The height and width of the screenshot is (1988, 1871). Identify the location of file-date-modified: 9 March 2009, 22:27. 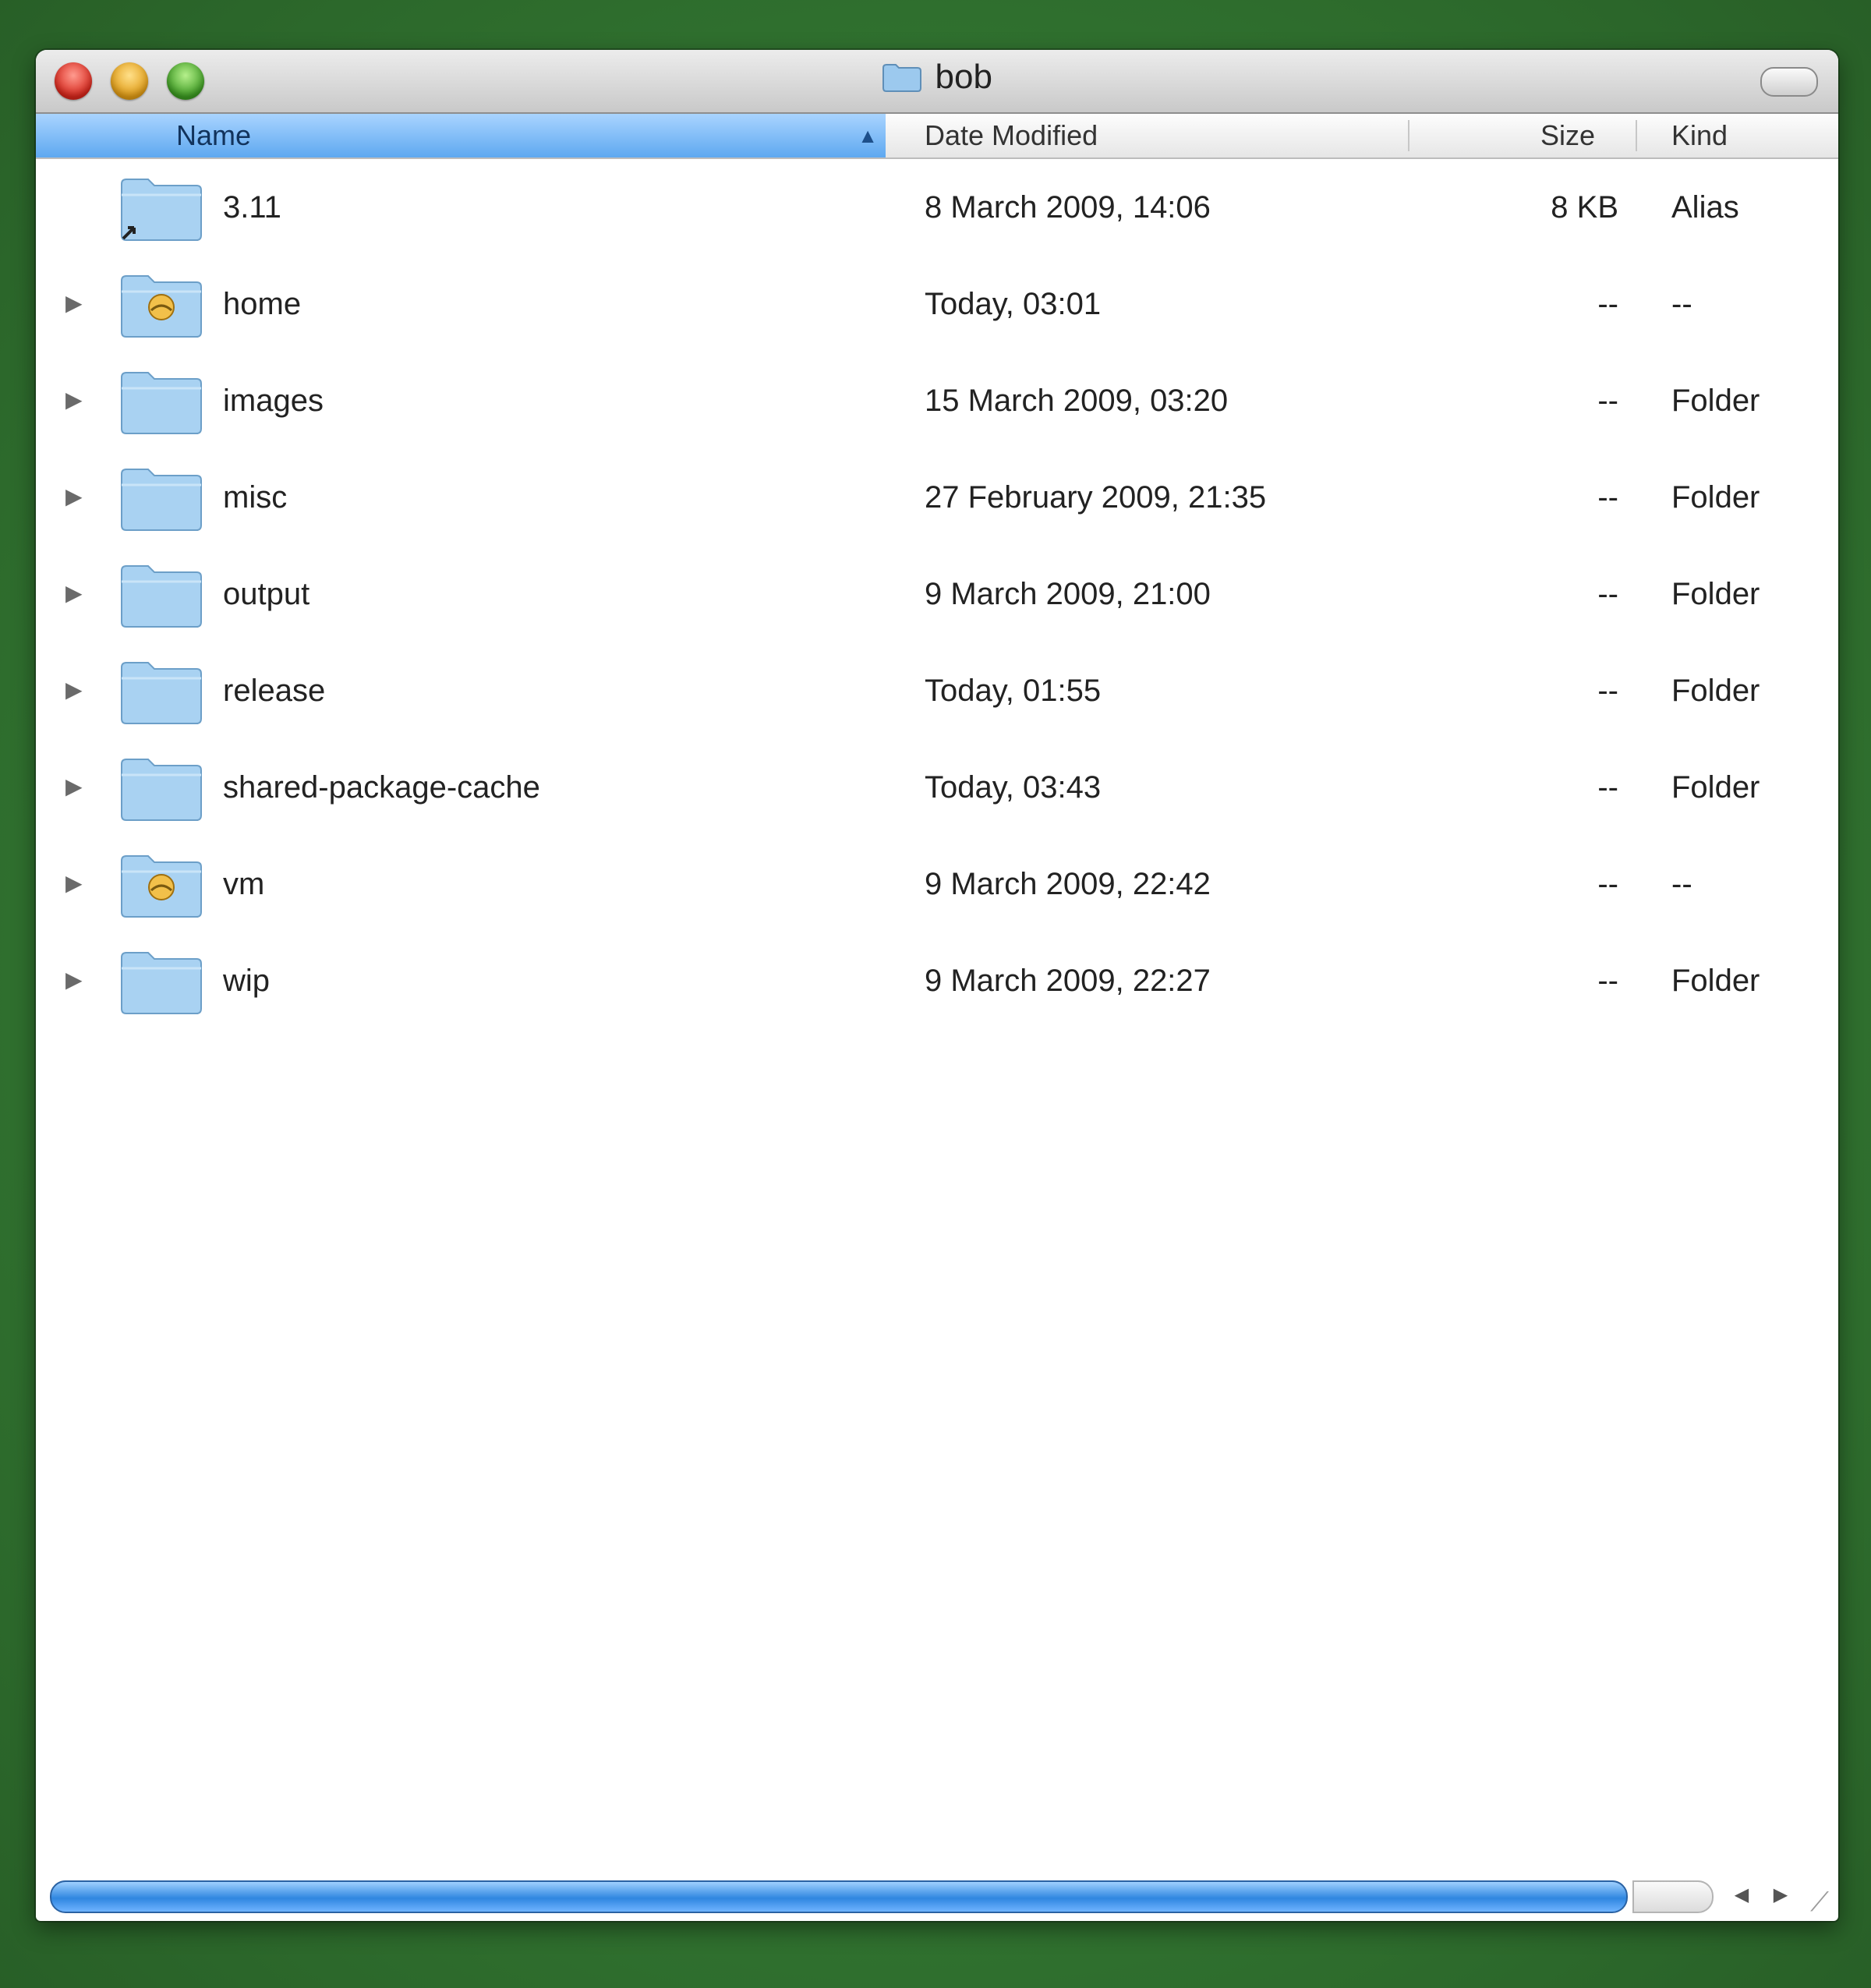
(1068, 981).